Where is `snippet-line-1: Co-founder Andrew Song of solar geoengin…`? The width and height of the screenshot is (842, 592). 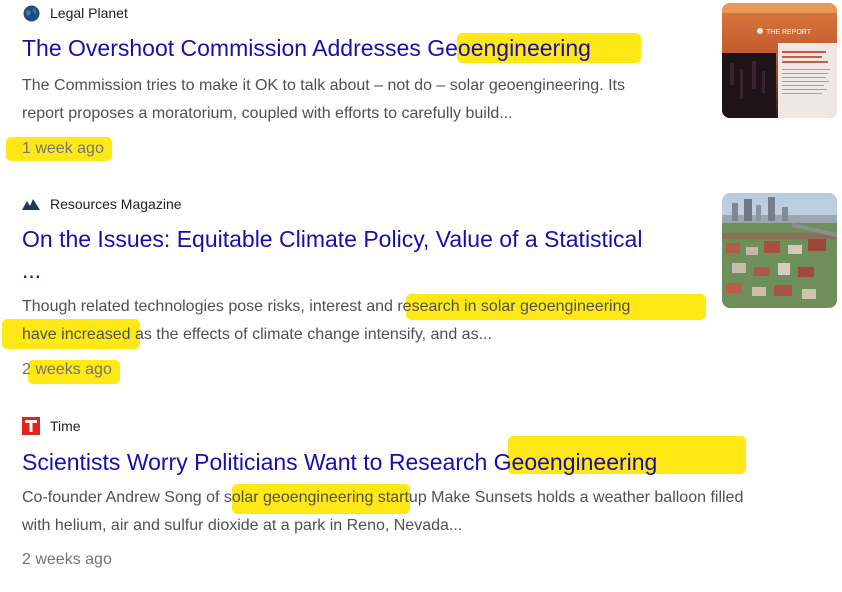 snippet-line-1: Co-founder Andrew Song of solar geoengin… is located at coordinates (383, 497).